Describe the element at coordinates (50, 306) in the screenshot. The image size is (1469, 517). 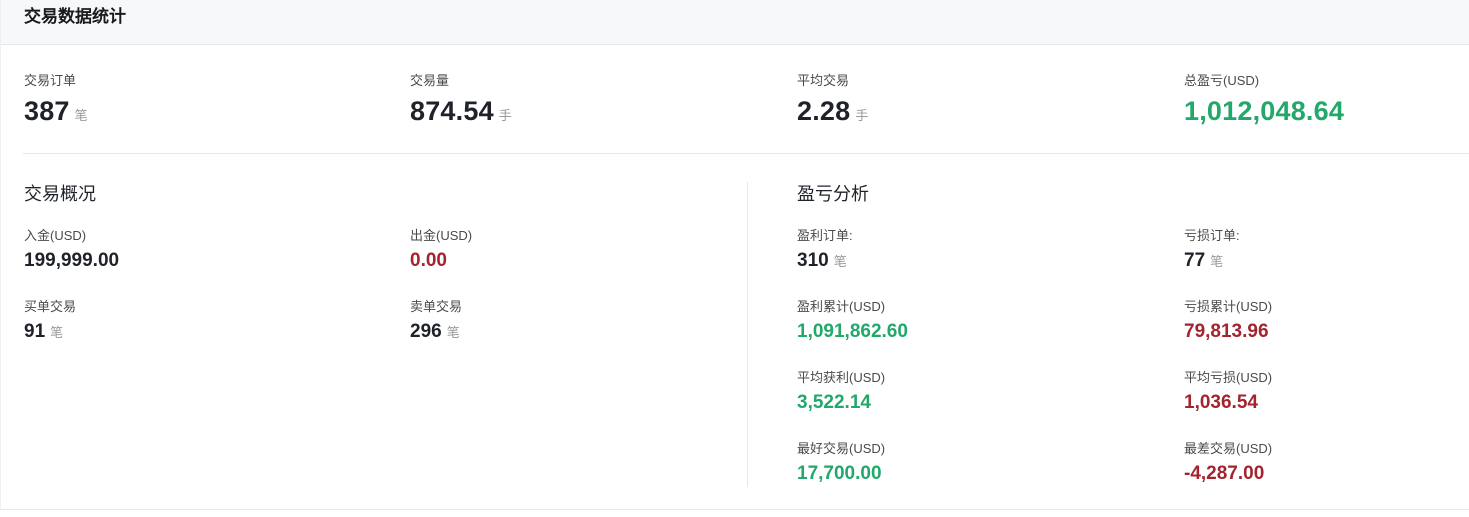
I see `buy-trades-label: 买单交易` at that location.